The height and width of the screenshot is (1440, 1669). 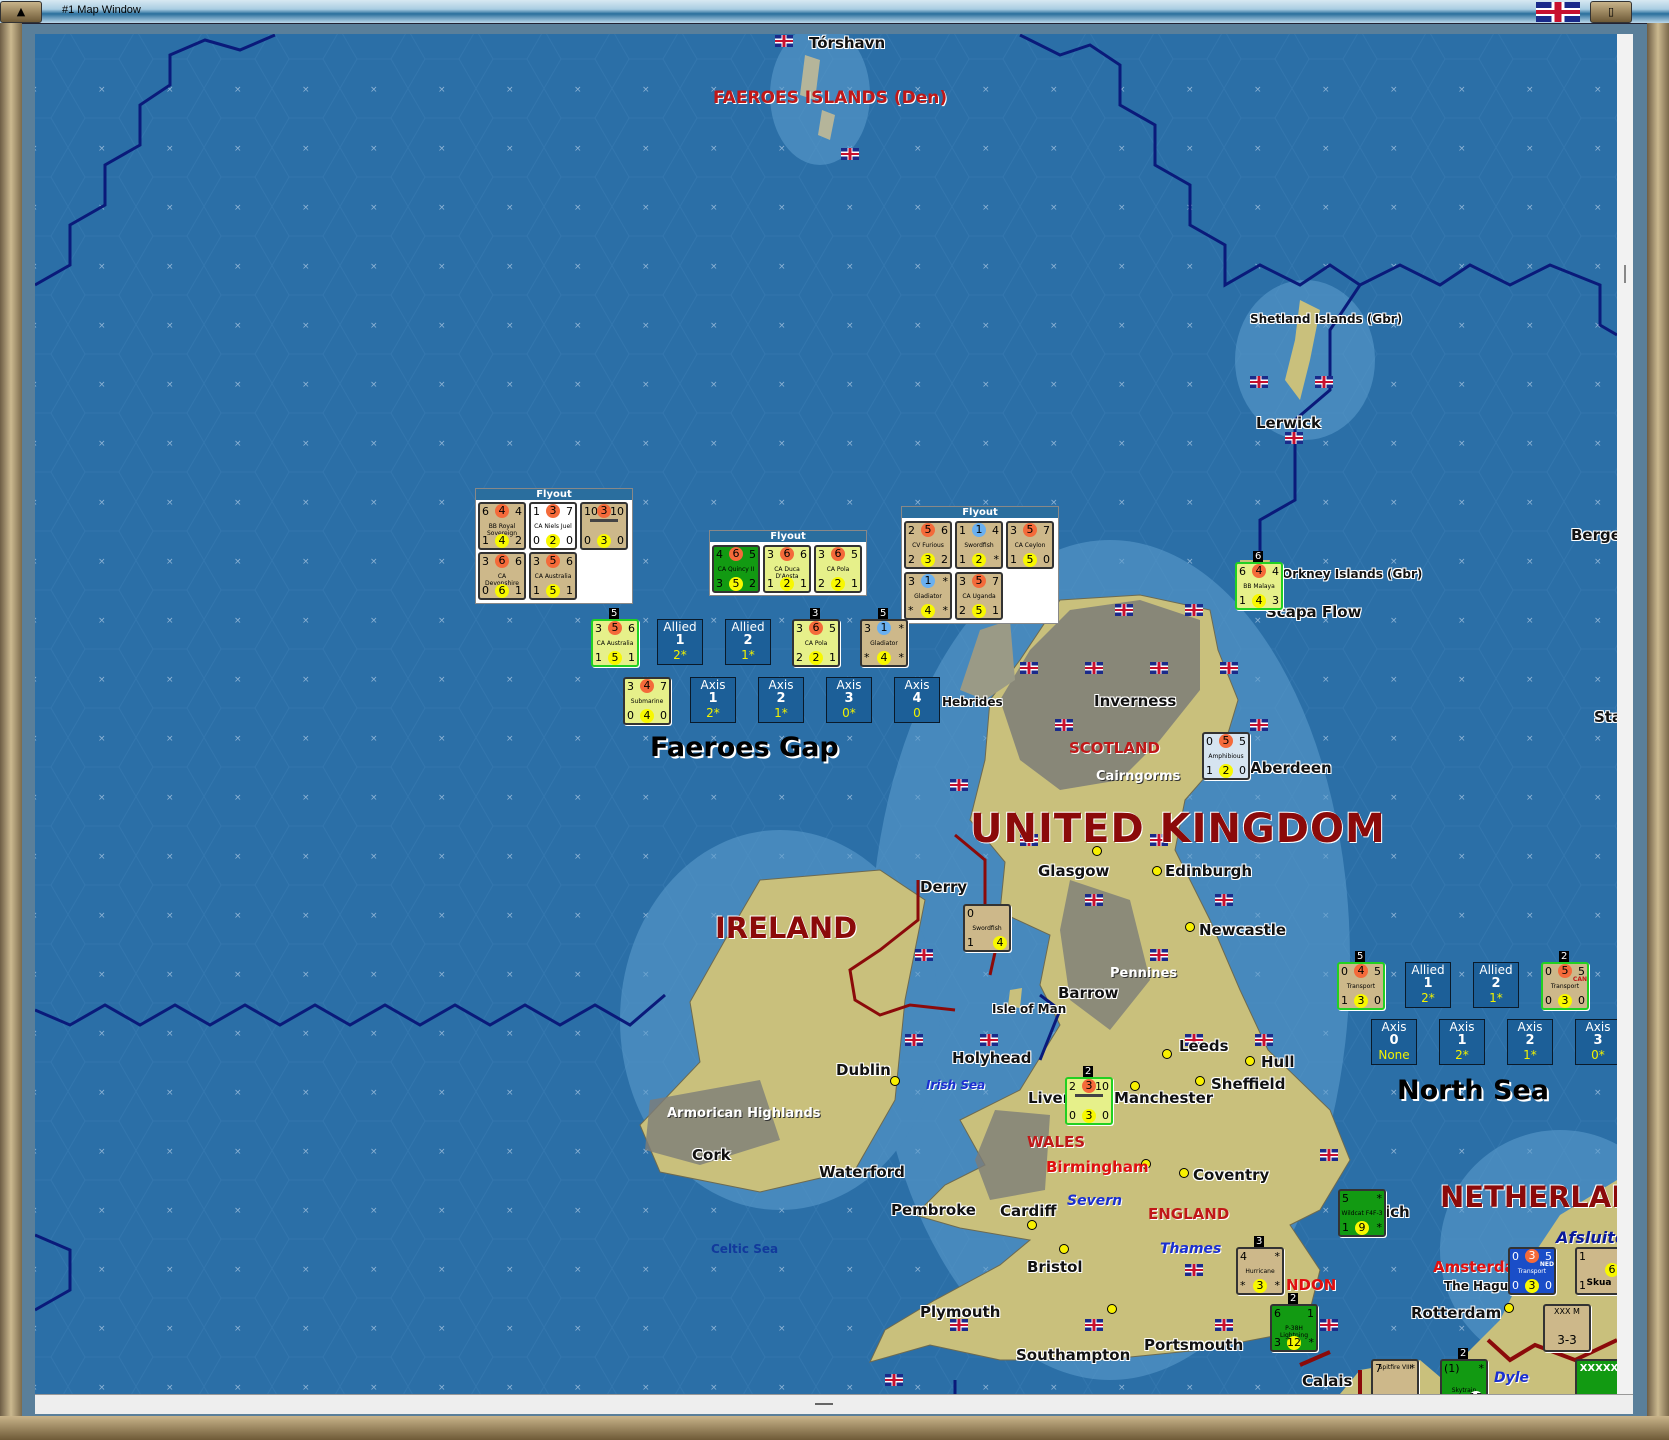 I want to click on unit-counter: 5 3 1 * Gladiator * 4 *, so click(x=884, y=637).